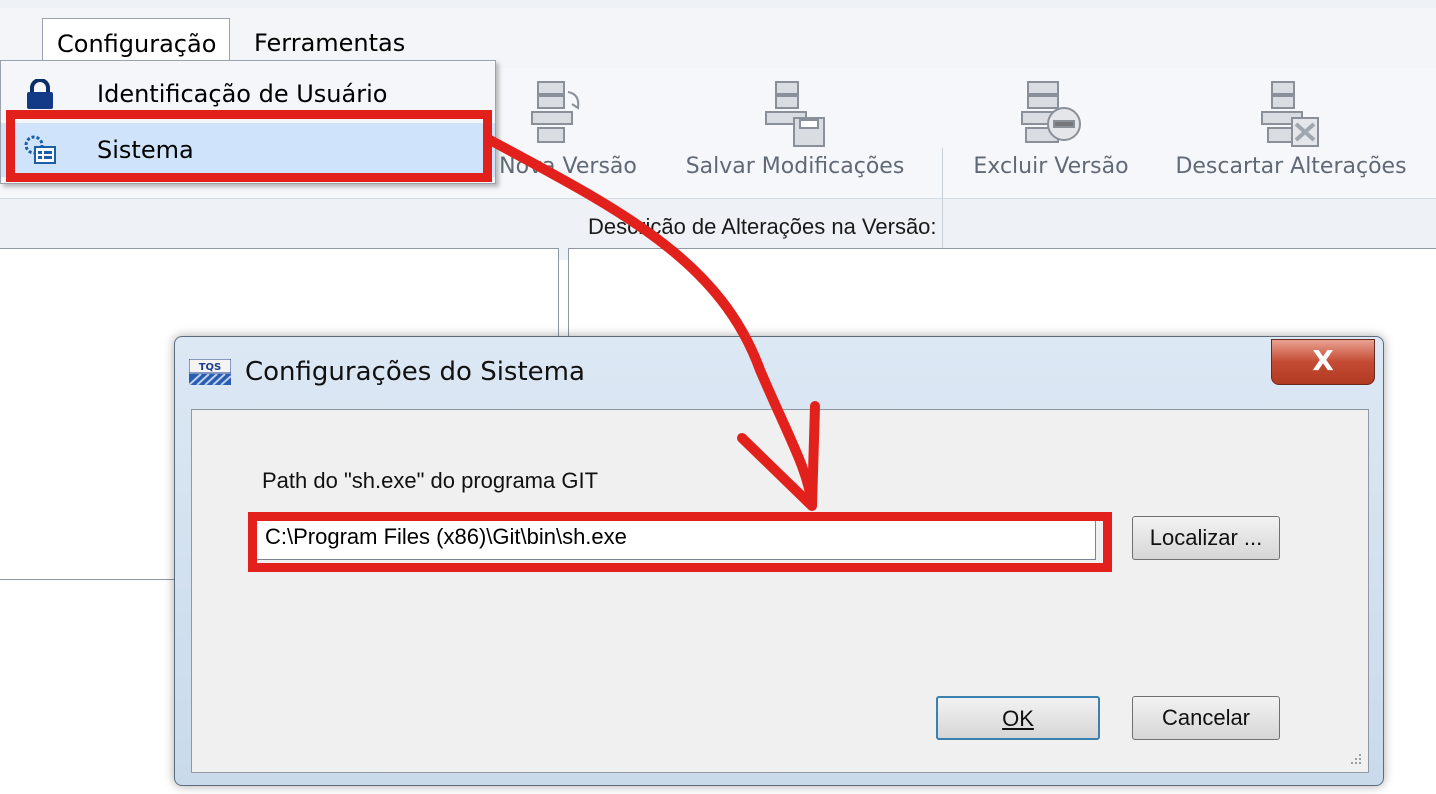  What do you see at coordinates (942, 198) in the screenshot?
I see `toolbar-separator` at bounding box center [942, 198].